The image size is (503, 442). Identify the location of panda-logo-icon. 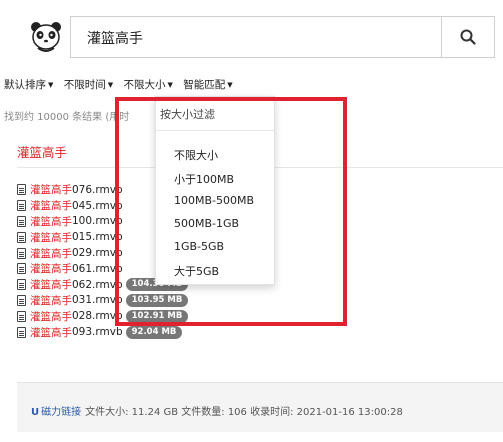
(46, 37).